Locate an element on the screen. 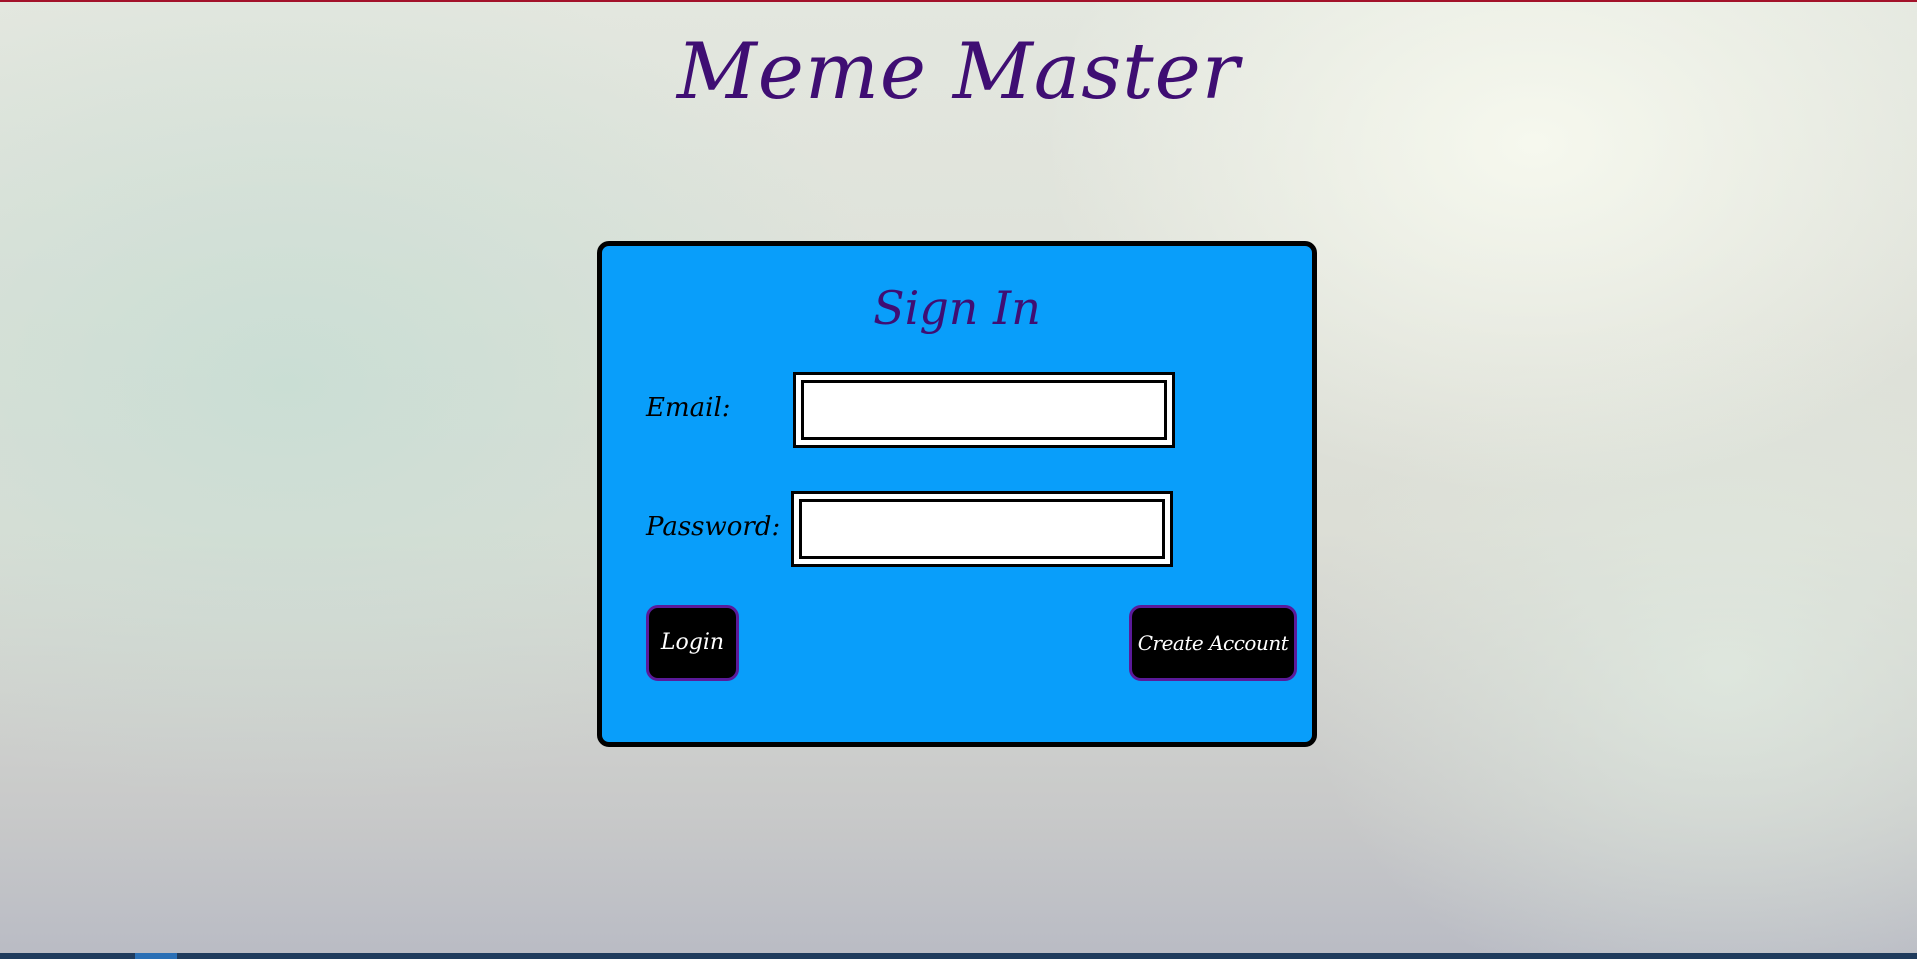 The height and width of the screenshot is (959, 1917). password-field-frame is located at coordinates (982, 529).